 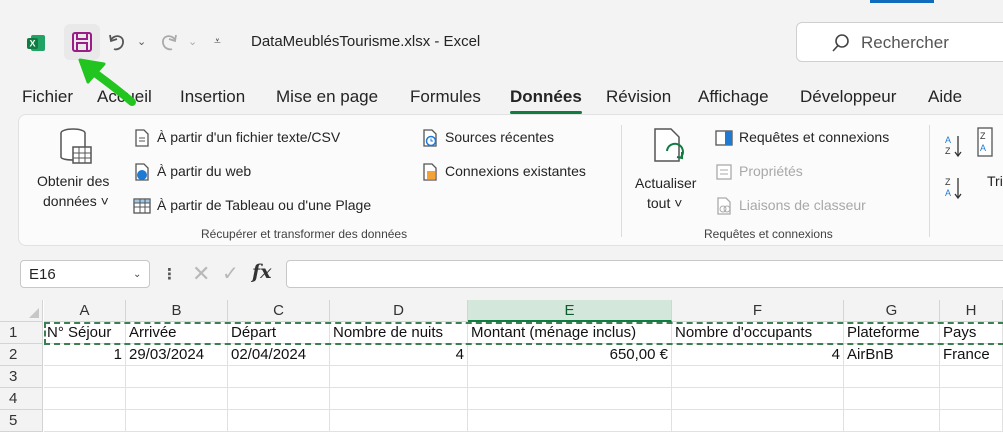 What do you see at coordinates (85, 311) in the screenshot?
I see `column-header-a: A` at bounding box center [85, 311].